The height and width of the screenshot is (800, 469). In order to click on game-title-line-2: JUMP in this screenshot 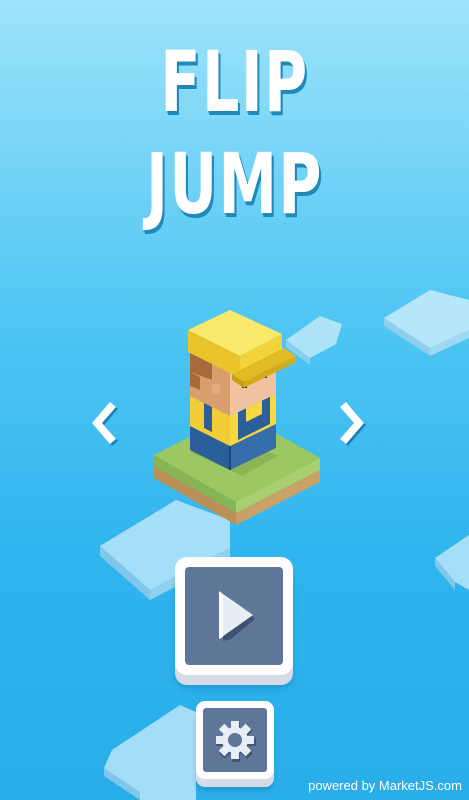, I will do `click(234, 184)`.